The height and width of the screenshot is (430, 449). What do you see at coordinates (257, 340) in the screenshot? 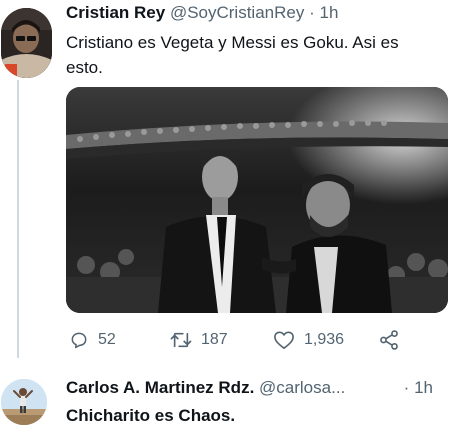
I see `tweet-actions: 52 187 1,936` at bounding box center [257, 340].